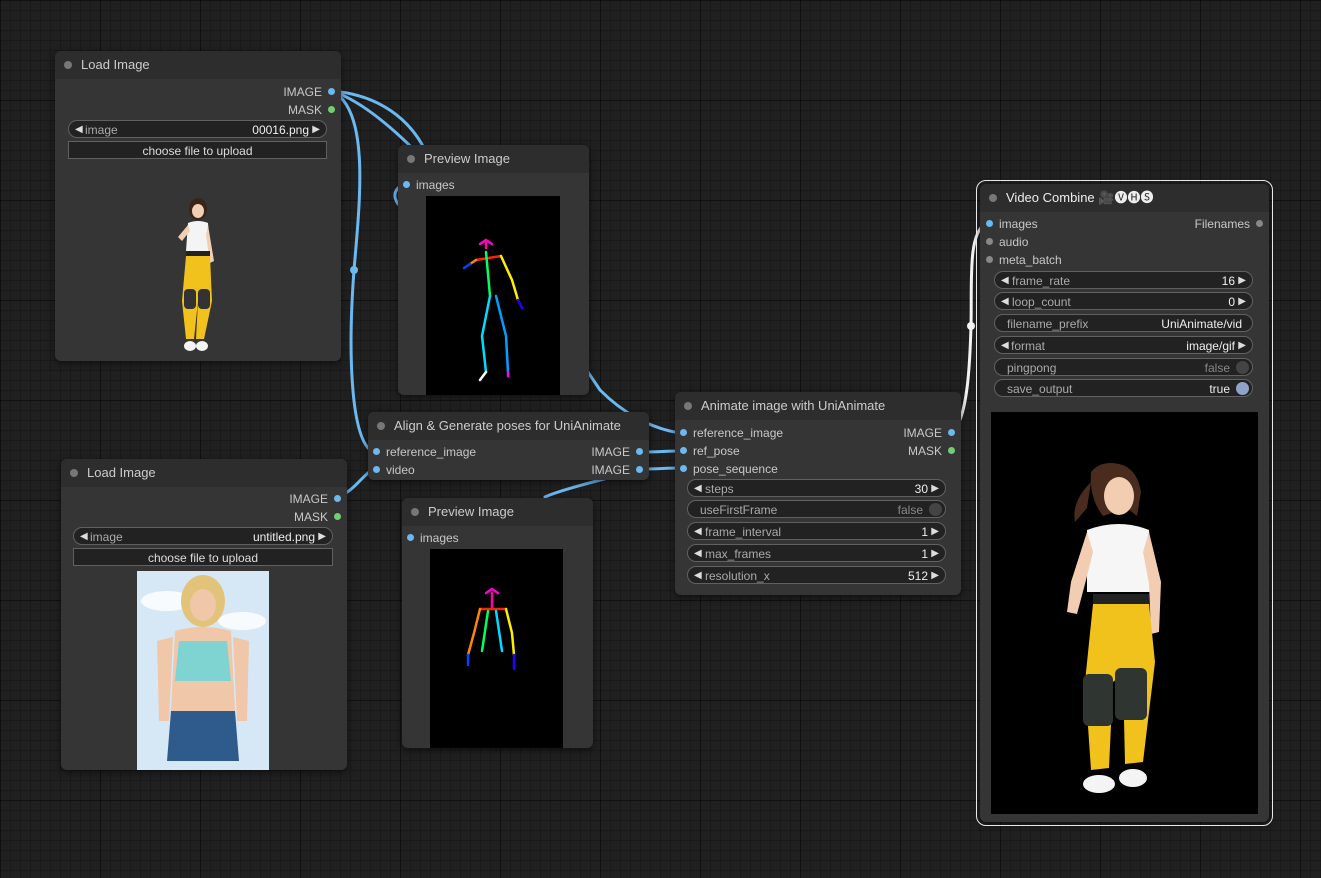  I want to click on save-output-toggle: save_output true, so click(1123, 388).